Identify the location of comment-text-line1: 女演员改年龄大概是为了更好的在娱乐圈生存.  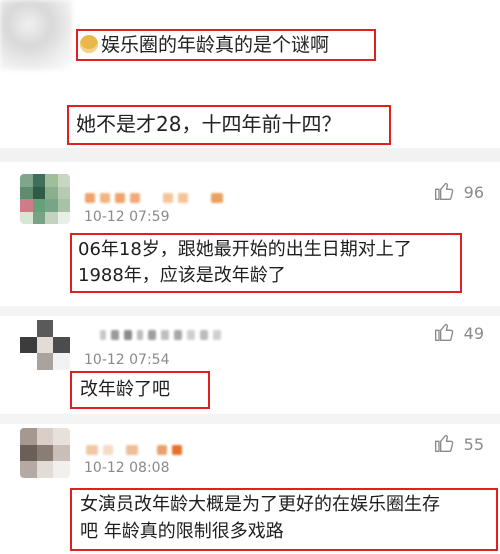
(260, 504).